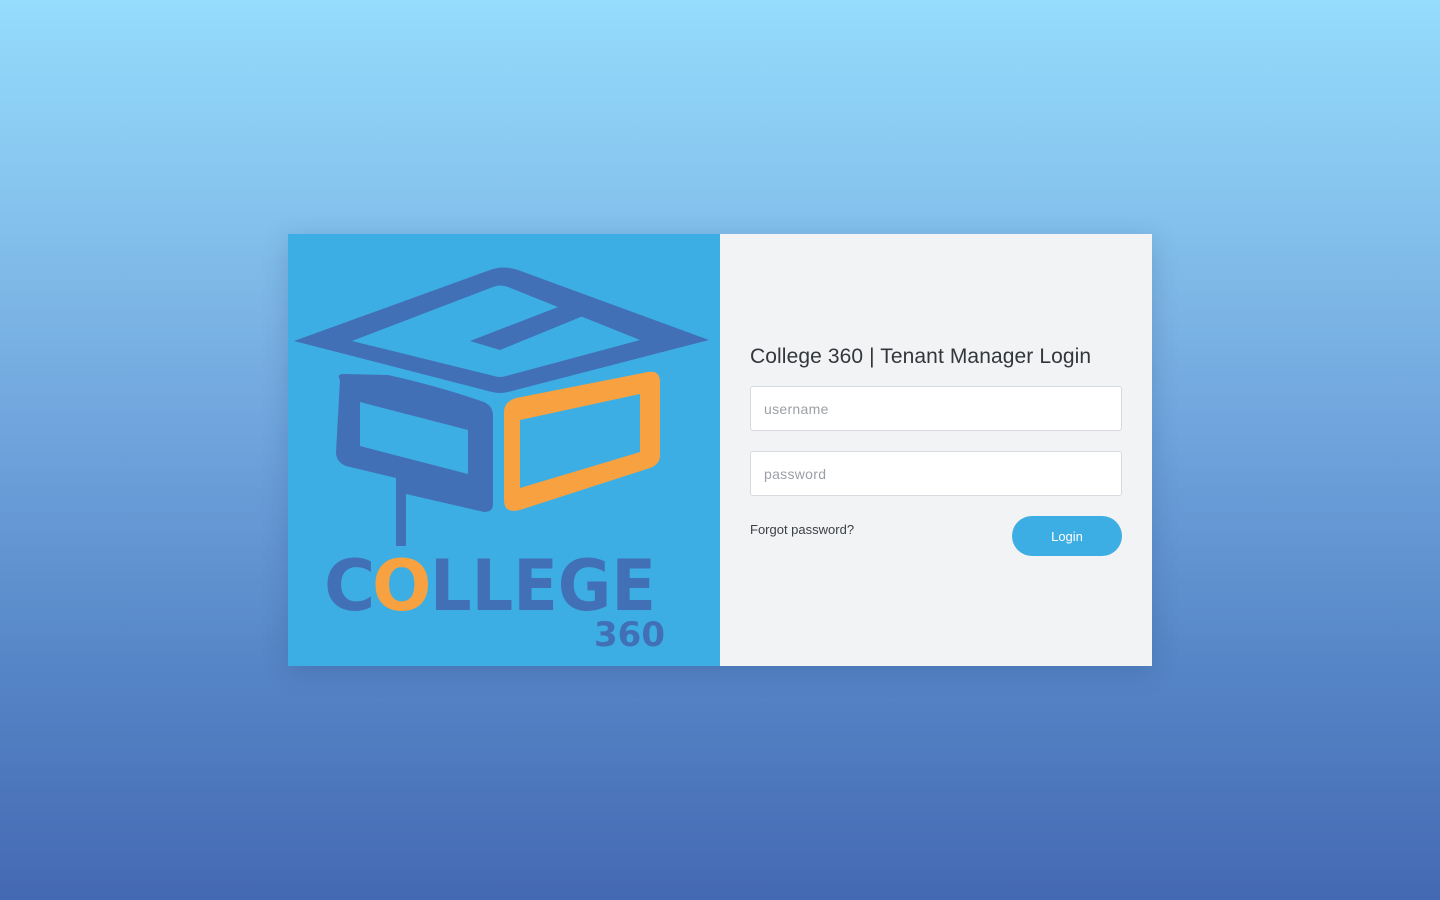 The height and width of the screenshot is (900, 1440). I want to click on logo-subtext-360: 360, so click(629, 635).